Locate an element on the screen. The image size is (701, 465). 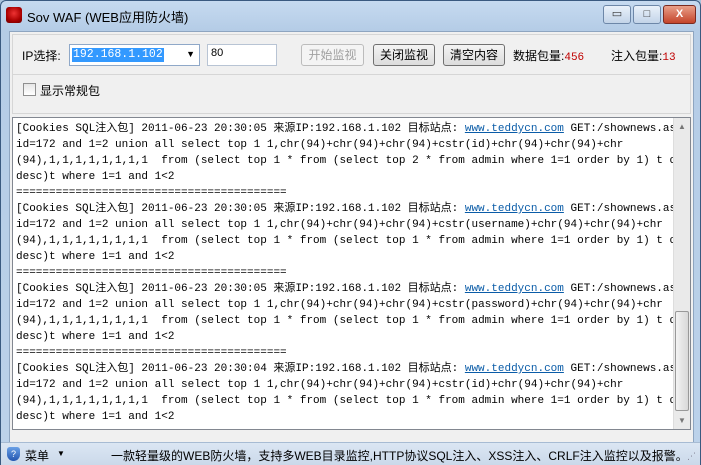
vertical-scrollbar: ▲ ▼ is located at coordinates (681, 273).